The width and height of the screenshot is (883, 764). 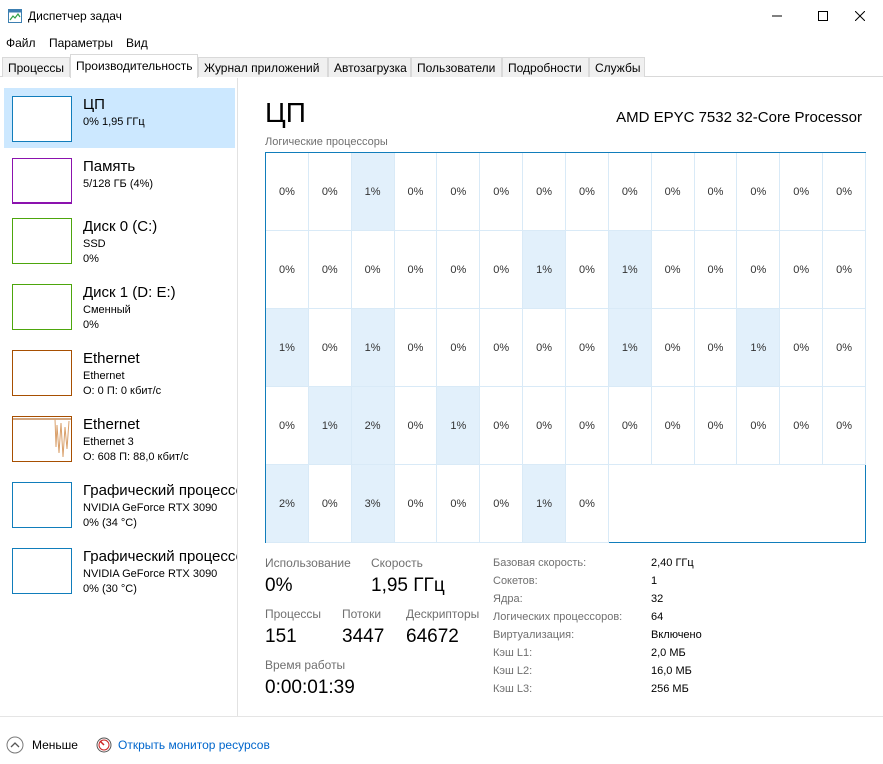 I want to click on sidebar-item-memory: Память 5/128 ГБ (4%), so click(x=119, y=180).